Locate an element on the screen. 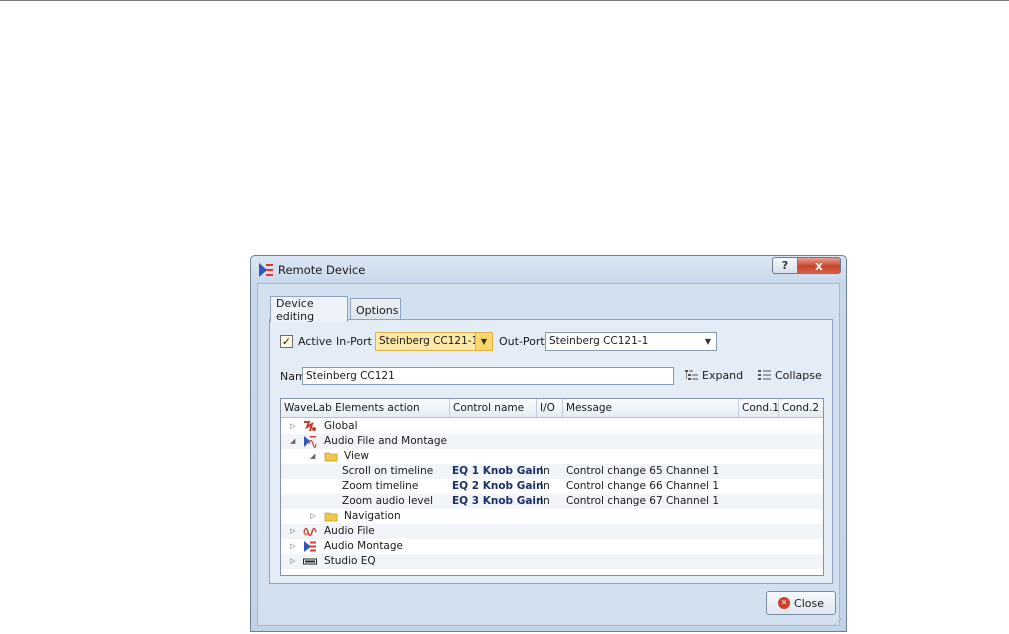  tree-row-view: ◢ View is located at coordinates (552, 456).